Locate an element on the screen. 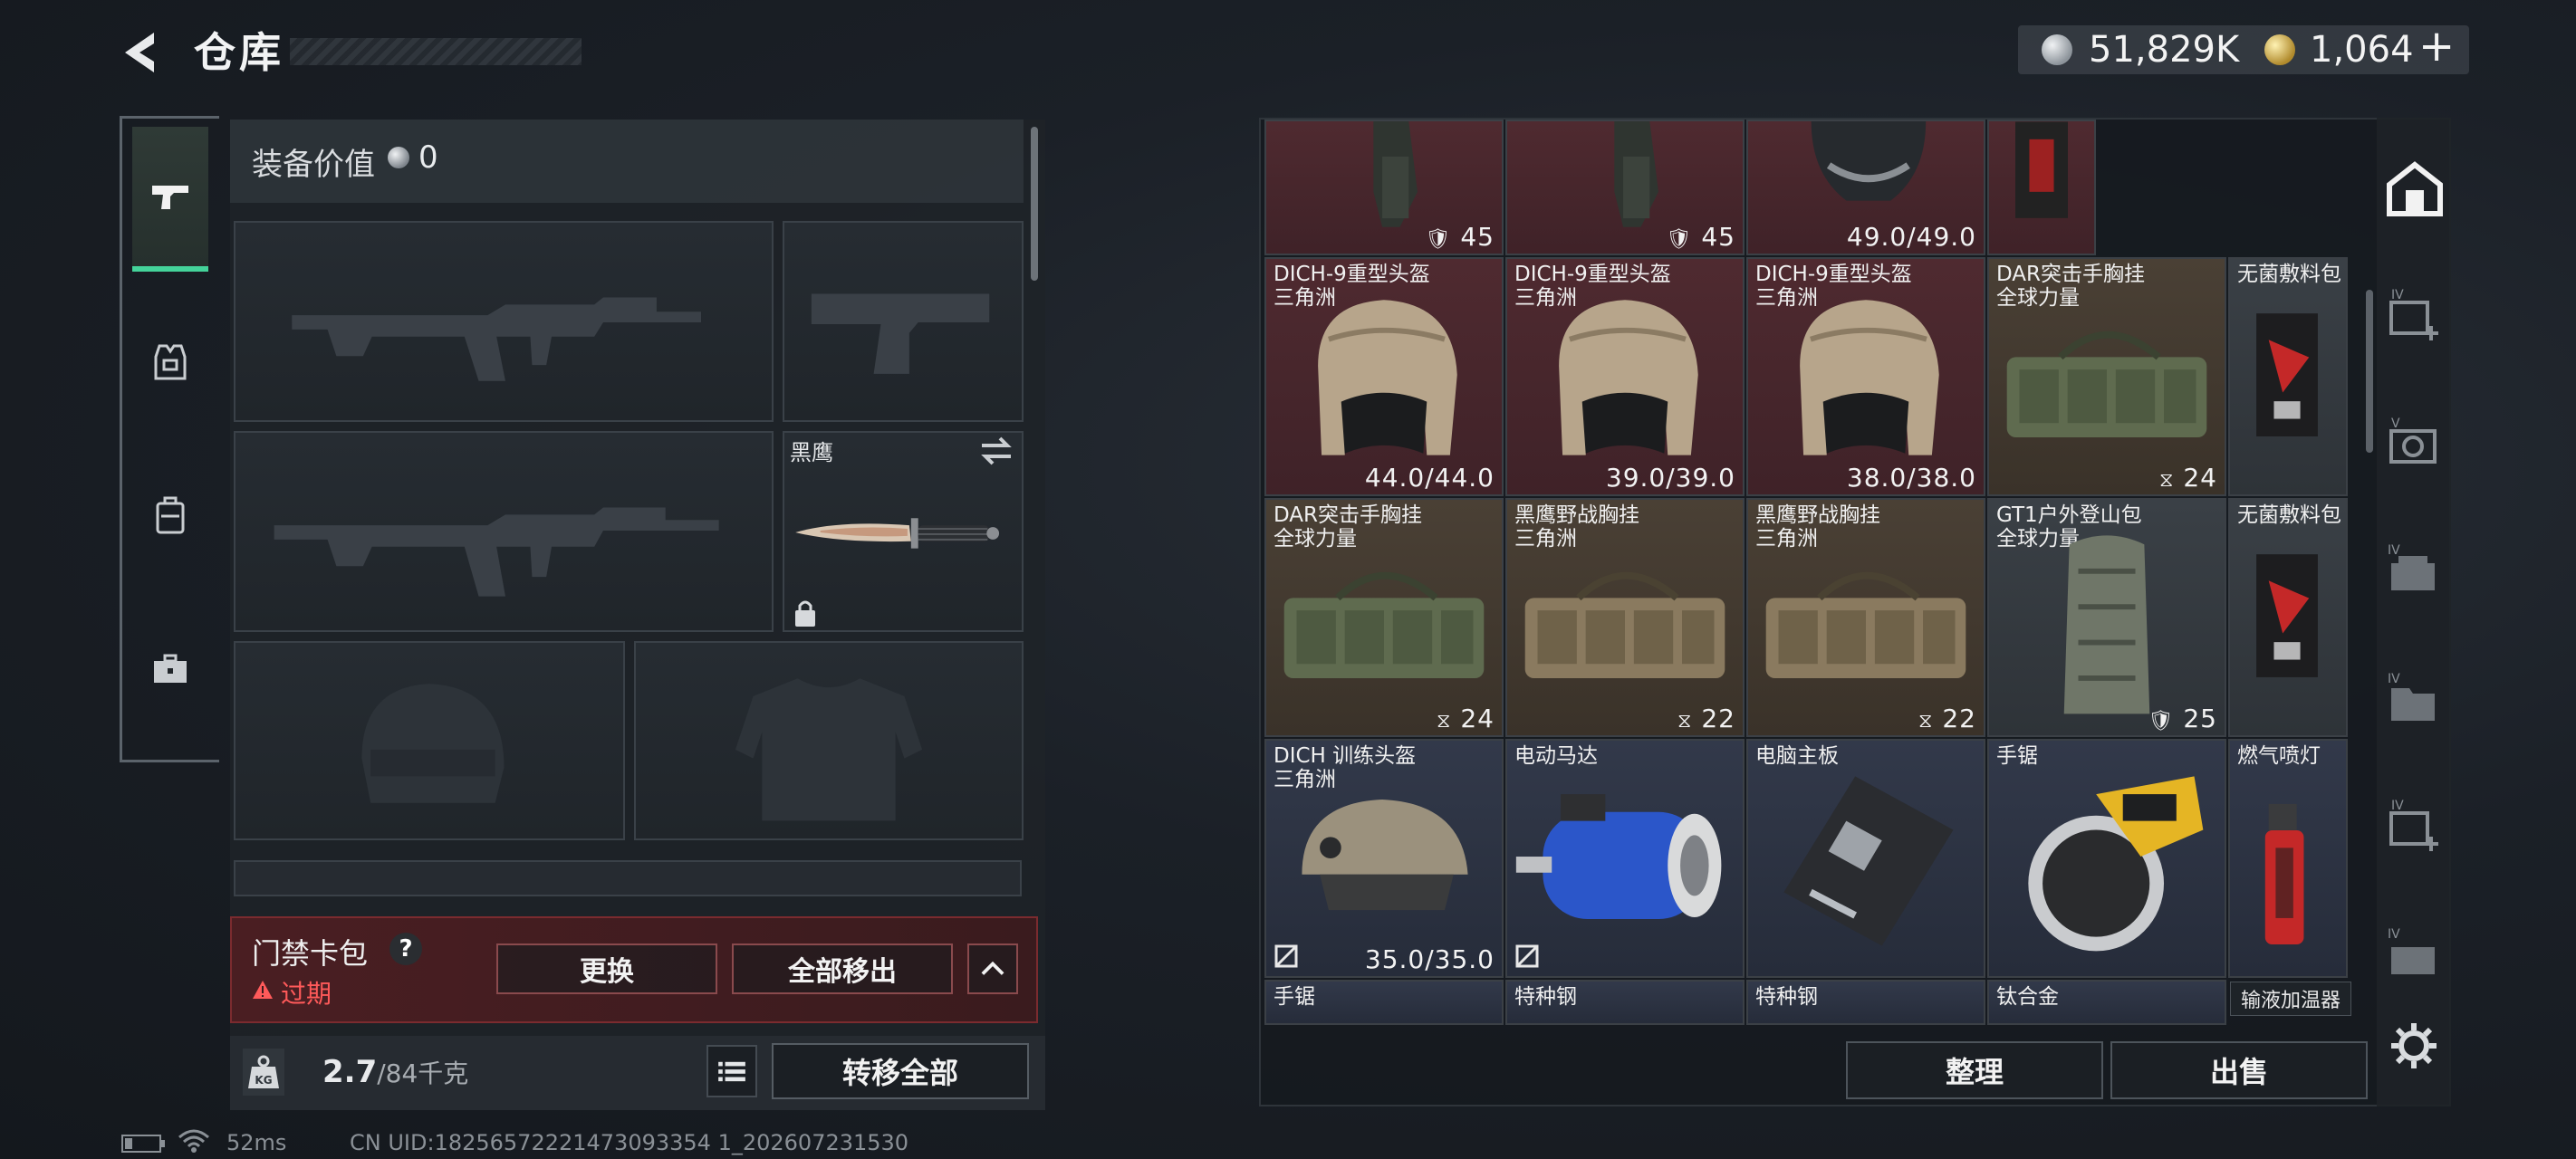 The width and height of the screenshot is (2576, 1159). pistol-icon is located at coordinates (170, 197).